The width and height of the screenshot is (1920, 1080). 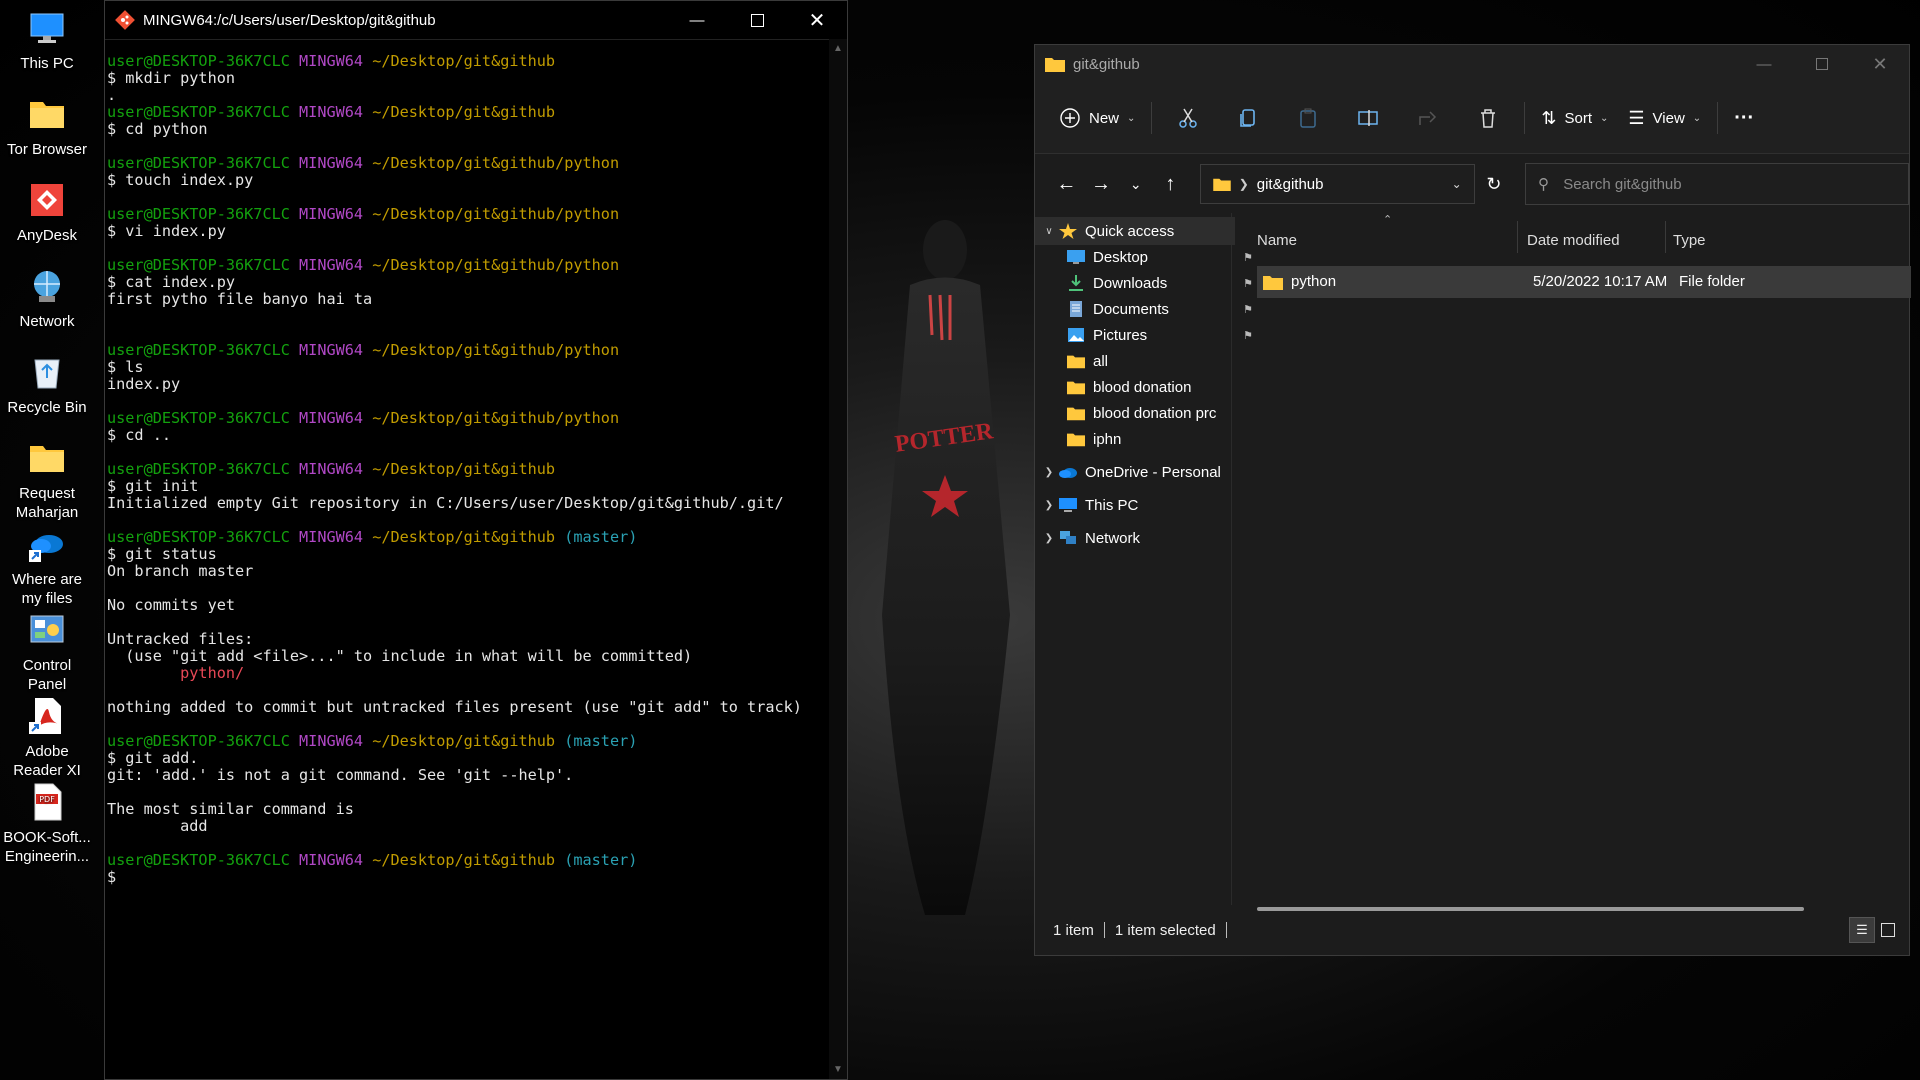 I want to click on up-button: ↑, so click(x=1170, y=184).